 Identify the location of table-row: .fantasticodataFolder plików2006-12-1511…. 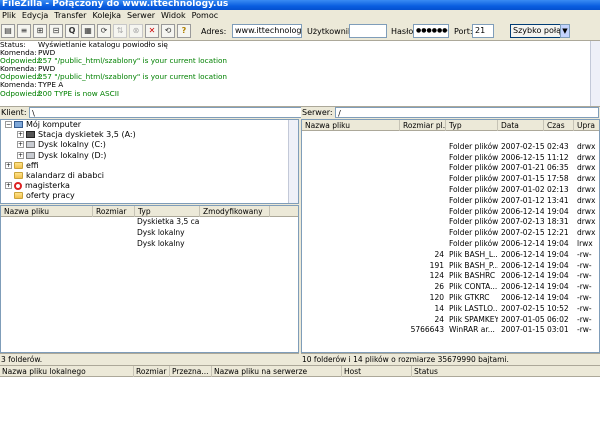
(450, 158).